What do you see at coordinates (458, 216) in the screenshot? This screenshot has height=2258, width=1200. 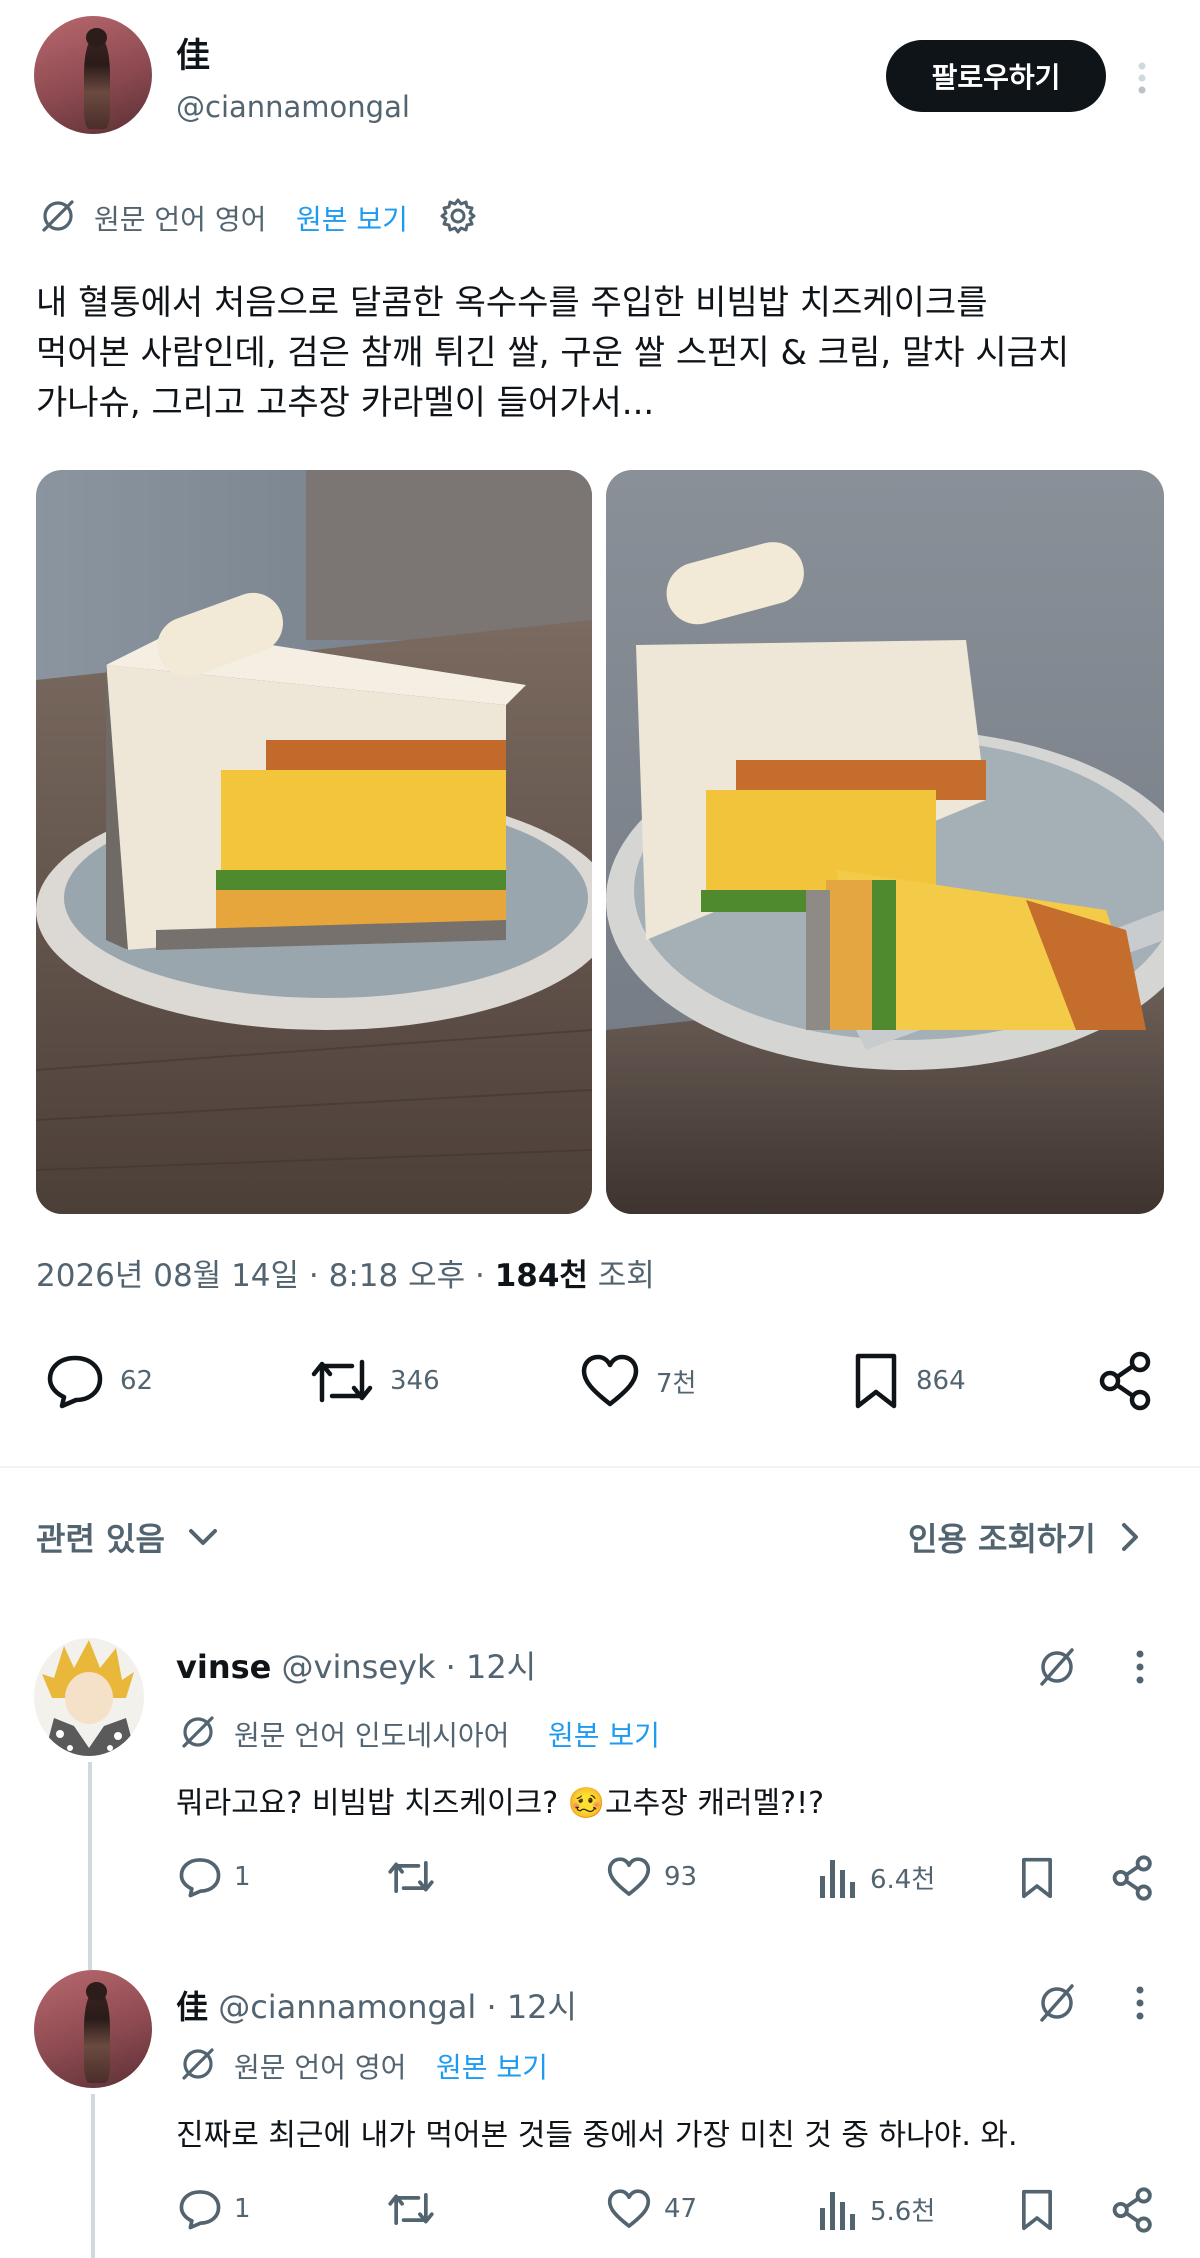 I see `settings-gear-icon` at bounding box center [458, 216].